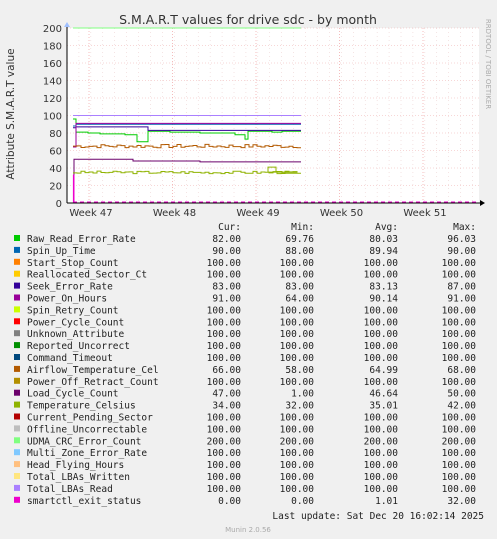 The width and height of the screenshot is (497, 539). I want to click on rrdtool-credit: RRDTOOL / TOBI OETIKER, so click(488, 64).